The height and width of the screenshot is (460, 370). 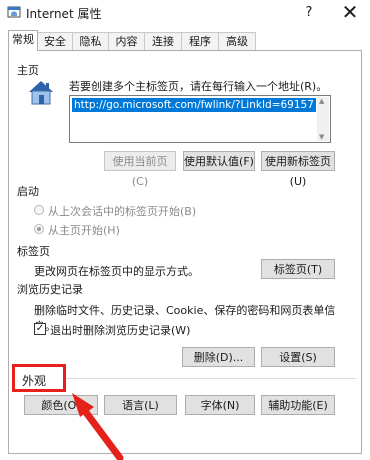 I want to click on house-icon, so click(x=41, y=93).